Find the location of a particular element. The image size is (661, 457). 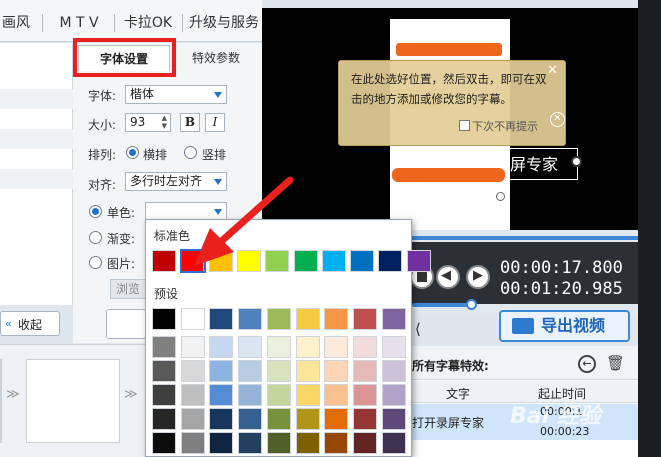

close-circle-icon: ✕ is located at coordinates (557, 119).